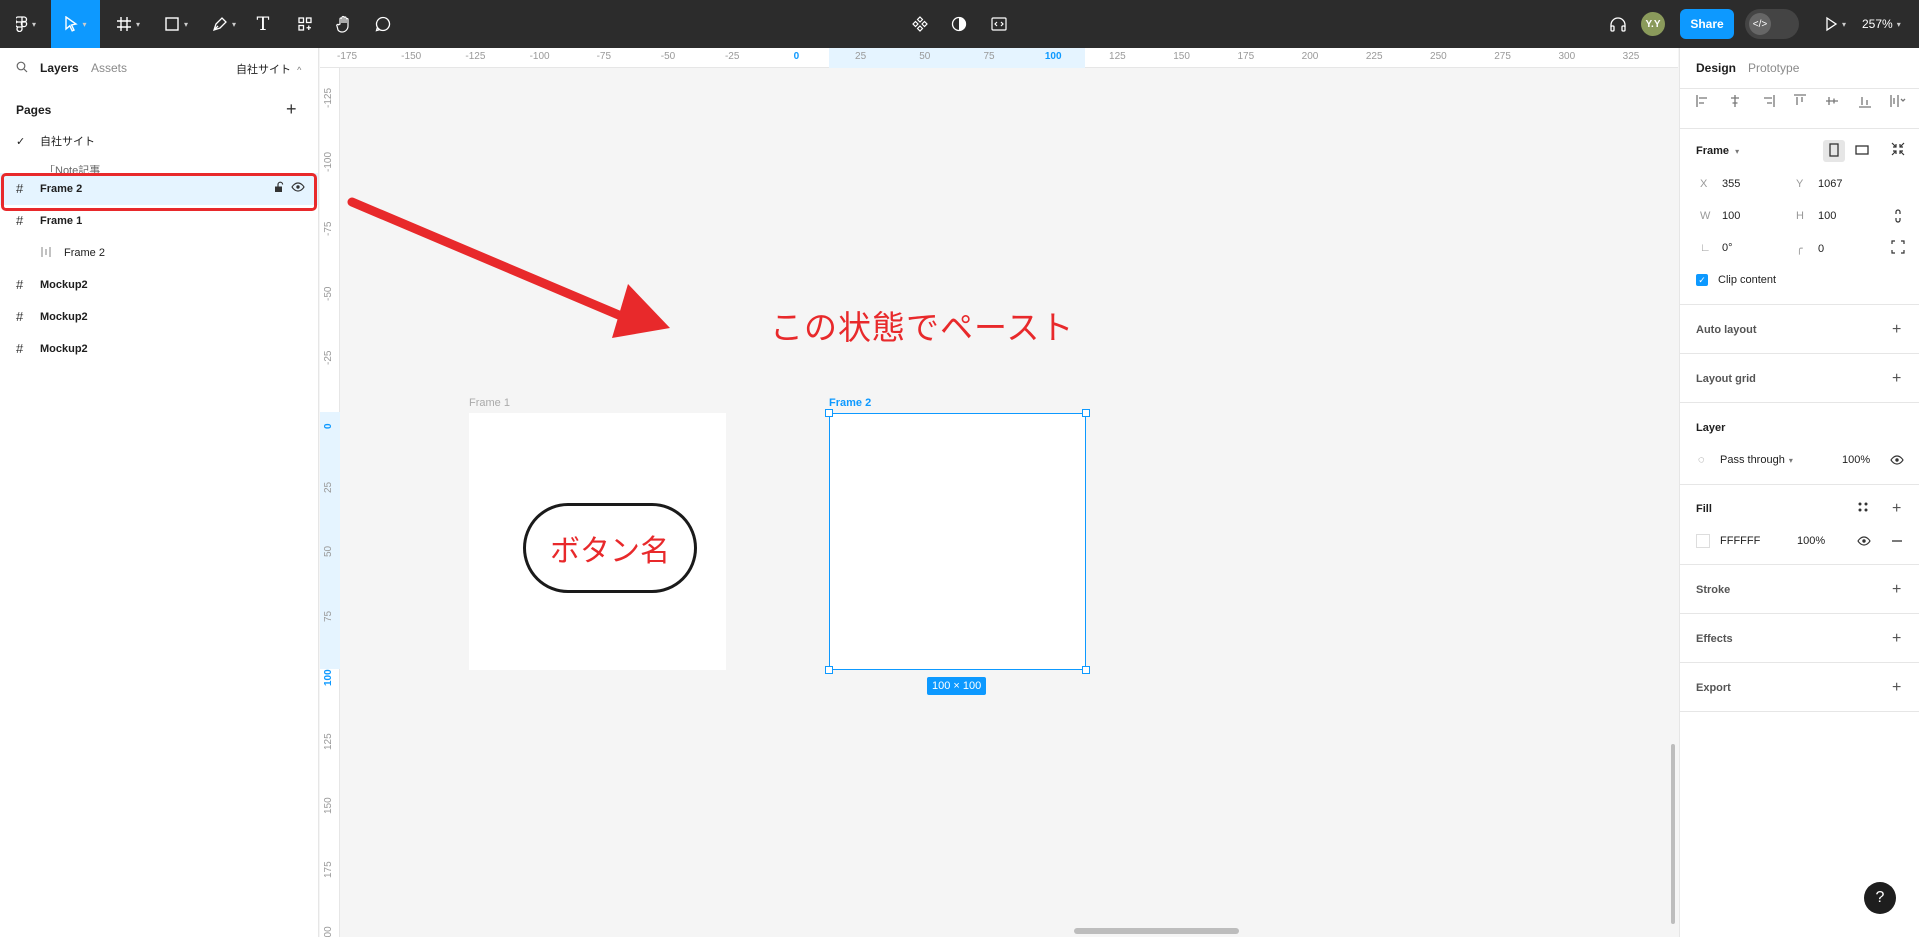 This screenshot has width=1919, height=937. Describe the element at coordinates (1896, 639) in the screenshot. I see `add-effect-button: +` at that location.